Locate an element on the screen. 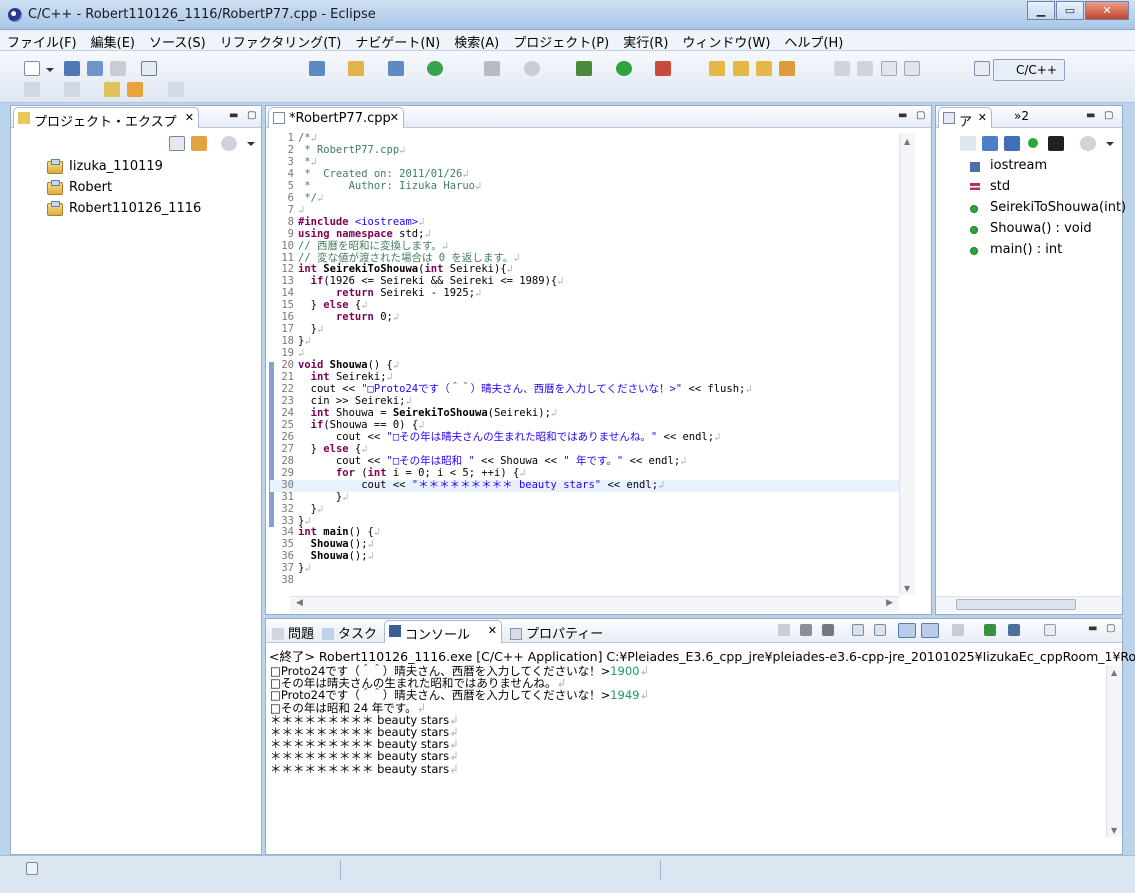 The image size is (1135, 893). outline-item: std is located at coordinates (1000, 189).